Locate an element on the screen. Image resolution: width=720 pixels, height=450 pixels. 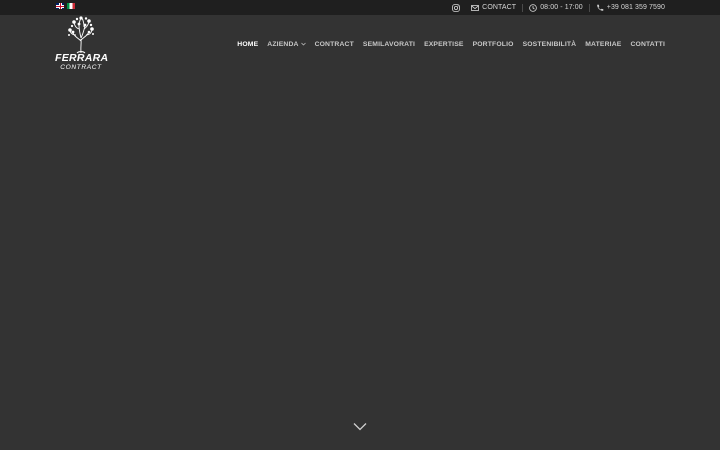
top-nav: CONTACT 08:00 - 17:00 +39 081 359 7590 is located at coordinates (558, 7).